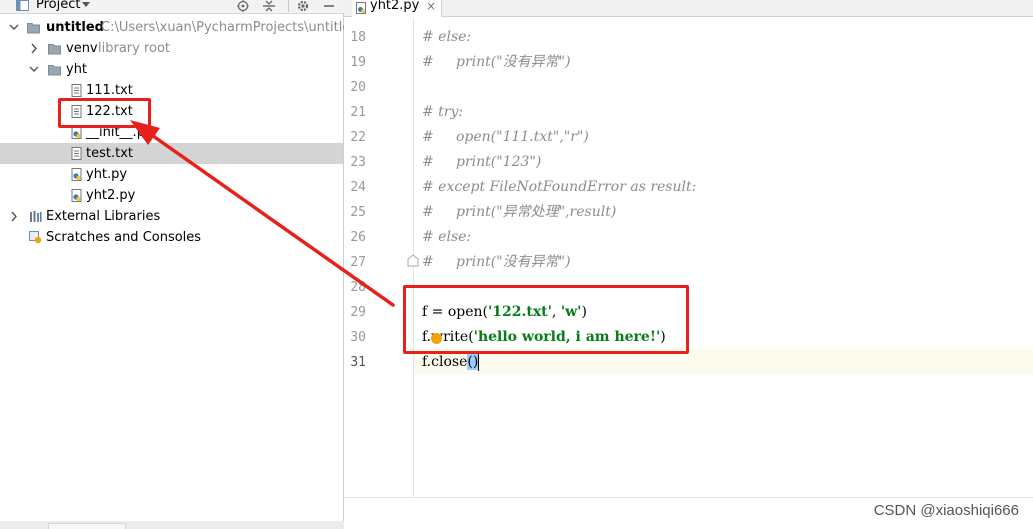 The width and height of the screenshot is (1033, 529). Describe the element at coordinates (688, 8) in the screenshot. I see `editor-tab-bar: yht2.py ×` at that location.